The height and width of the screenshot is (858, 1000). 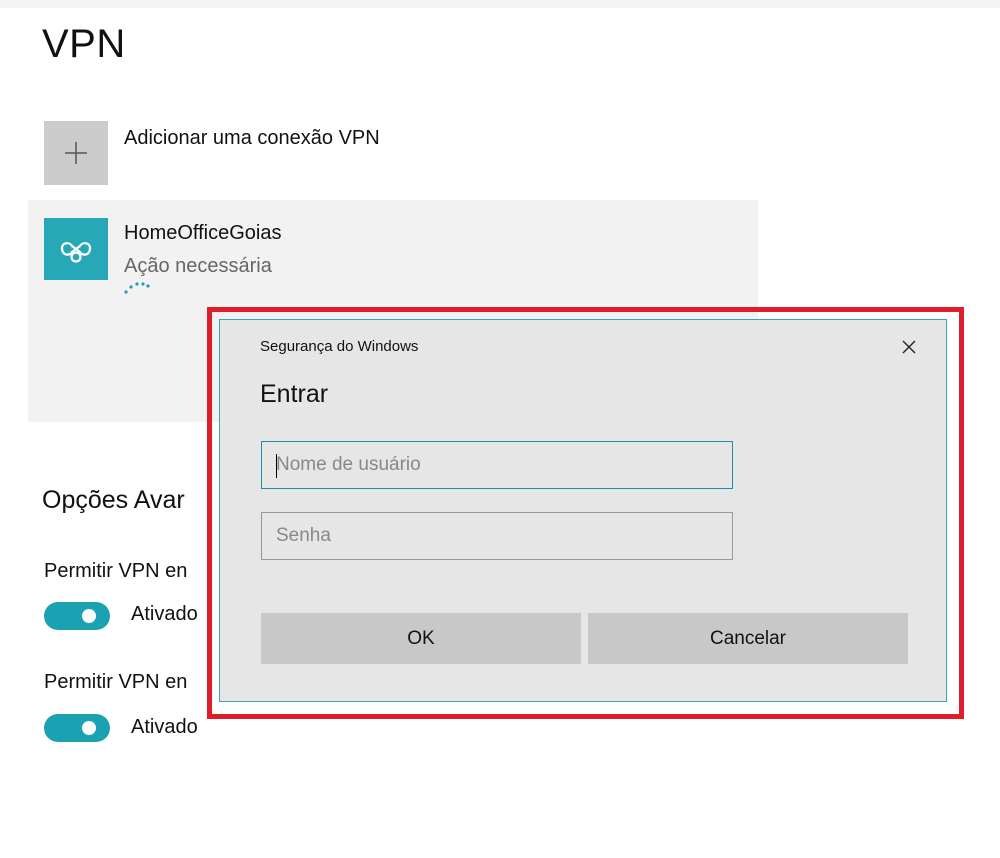 What do you see at coordinates (497, 465) in the screenshot?
I see `username-field` at bounding box center [497, 465].